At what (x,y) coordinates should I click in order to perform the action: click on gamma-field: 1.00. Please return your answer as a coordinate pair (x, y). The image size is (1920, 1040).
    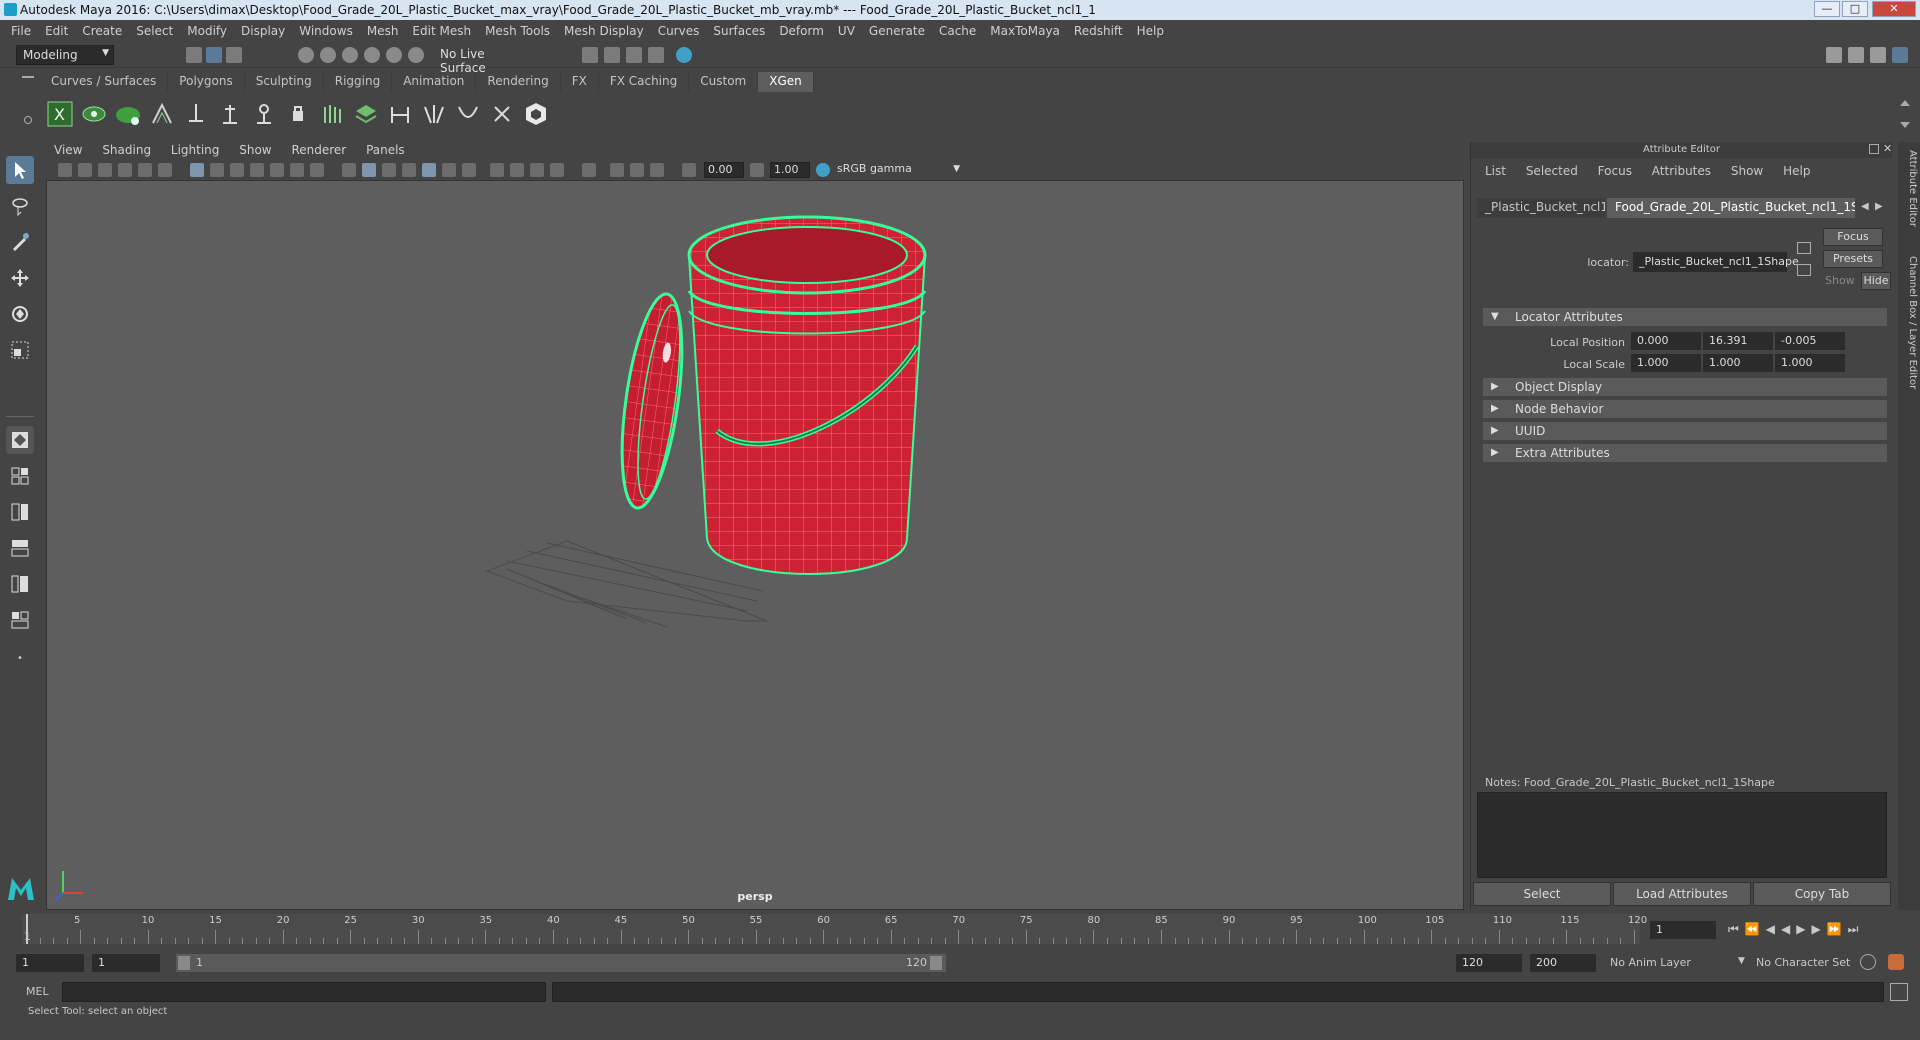
    Looking at the image, I should click on (790, 170).